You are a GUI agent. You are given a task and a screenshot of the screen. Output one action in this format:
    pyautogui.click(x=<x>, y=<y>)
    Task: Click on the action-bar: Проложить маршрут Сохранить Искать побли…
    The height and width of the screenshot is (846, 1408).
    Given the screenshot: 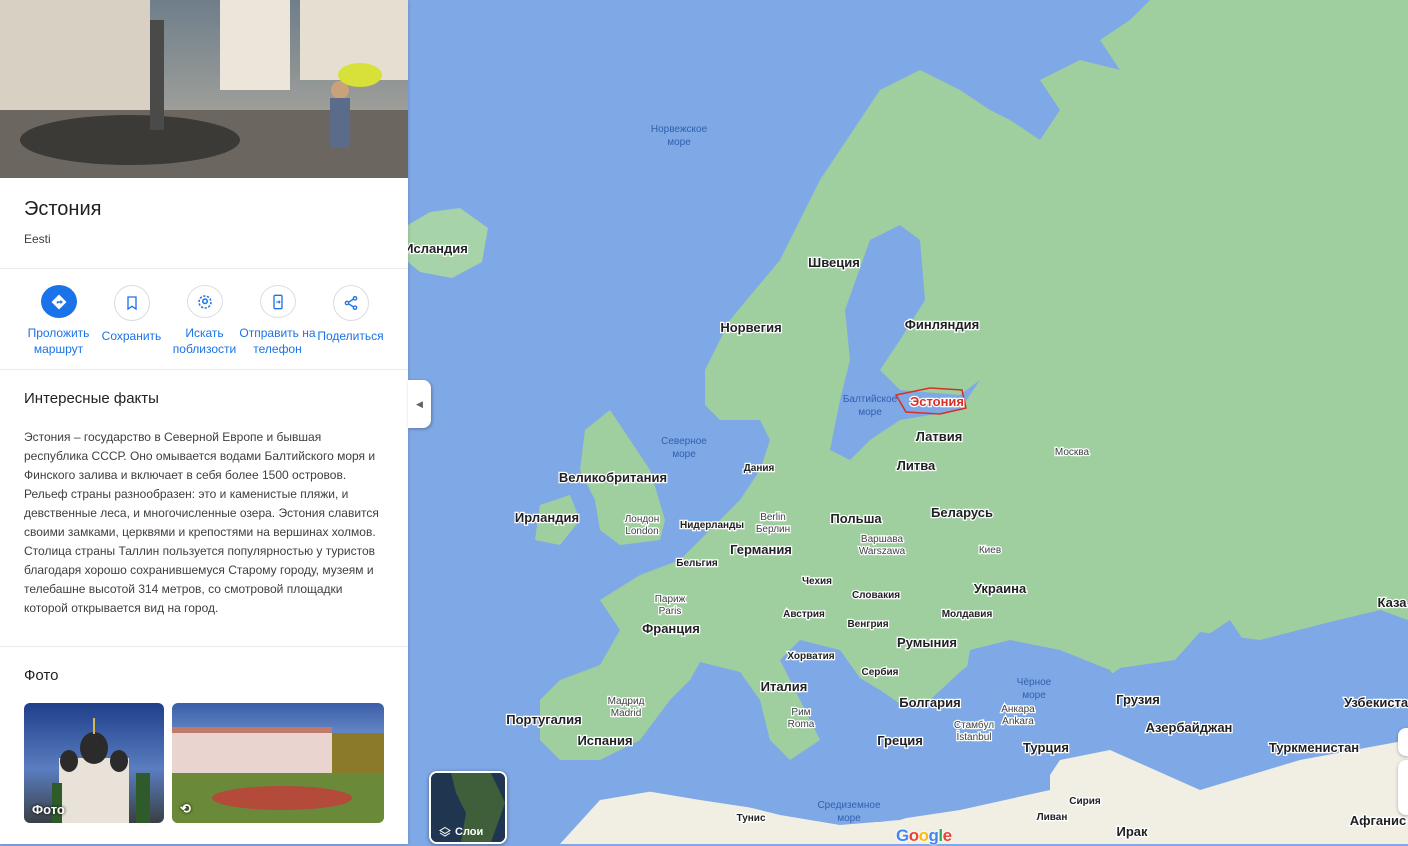 What is the action you would take?
    pyautogui.click(x=204, y=319)
    